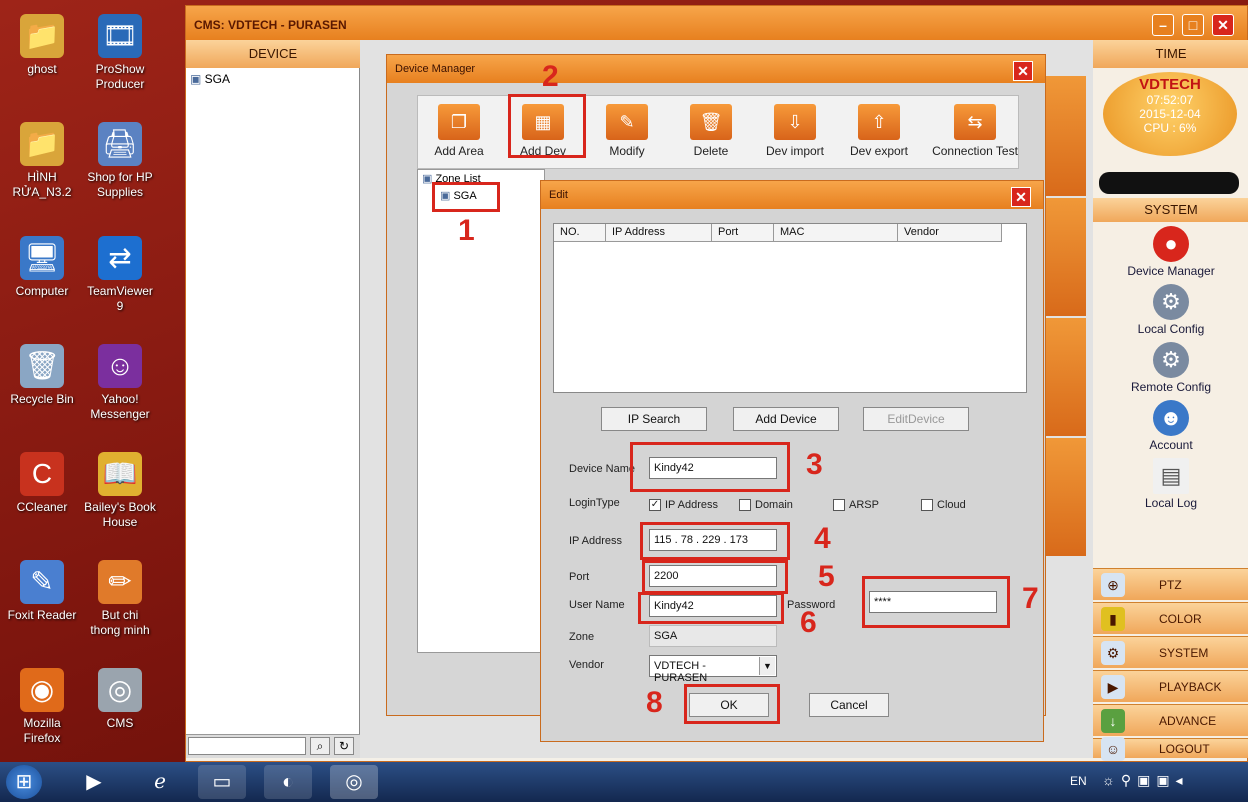 The width and height of the screenshot is (1248, 802). What do you see at coordinates (42, 161) in the screenshot?
I see `desktop-icon-hinh-rua: 📁 HÌNH RỬA_N3.2` at bounding box center [42, 161].